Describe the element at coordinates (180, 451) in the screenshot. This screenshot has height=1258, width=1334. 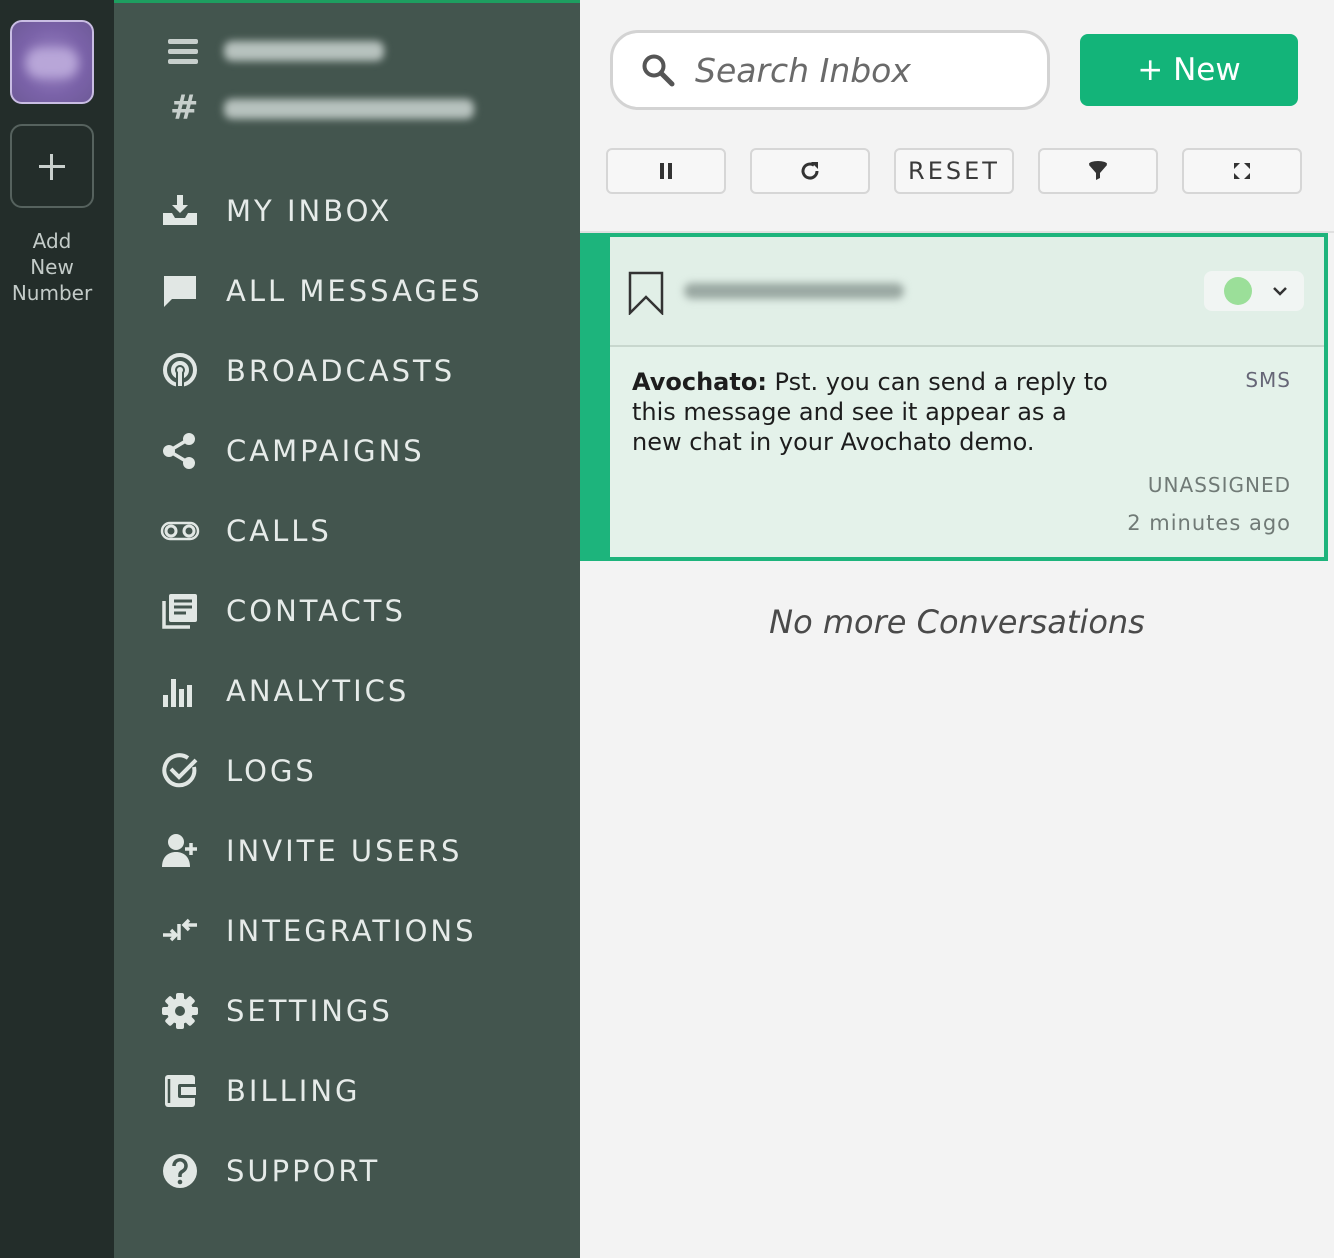
I see `share-icon` at that location.